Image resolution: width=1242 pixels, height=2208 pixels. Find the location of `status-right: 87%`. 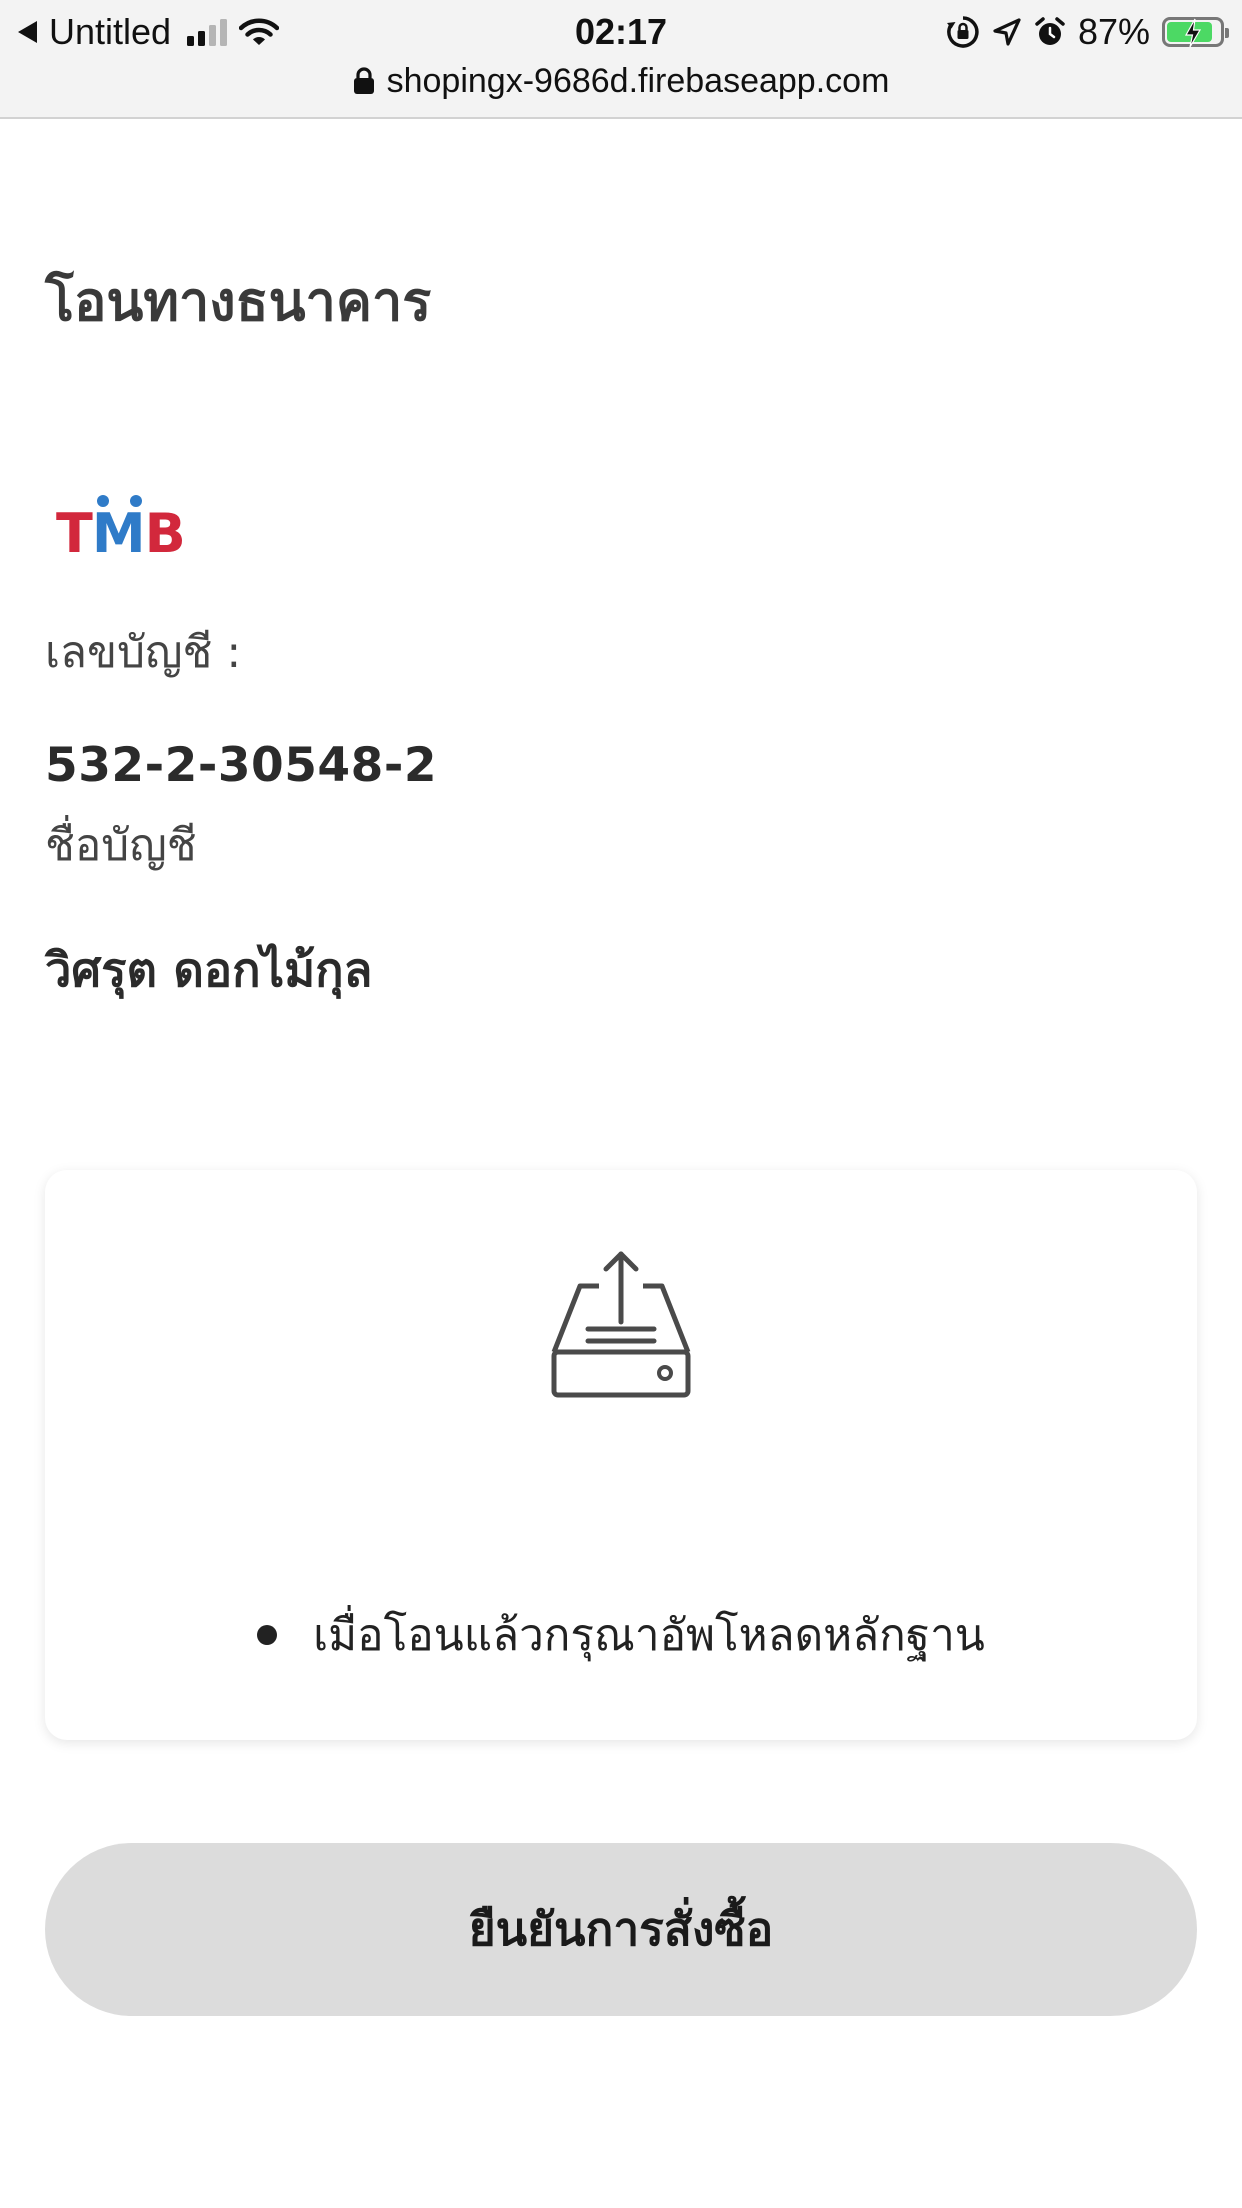

status-right: 87% is located at coordinates (1087, 32).